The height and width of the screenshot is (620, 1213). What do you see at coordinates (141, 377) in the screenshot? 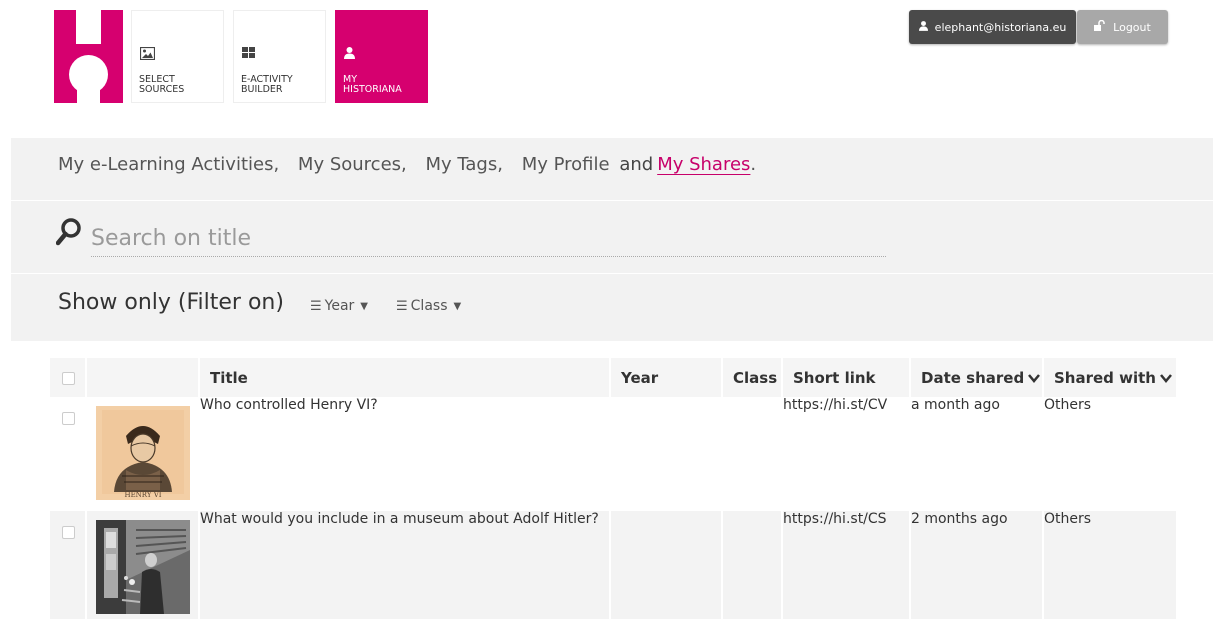
I see `thumbnail-header` at bounding box center [141, 377].